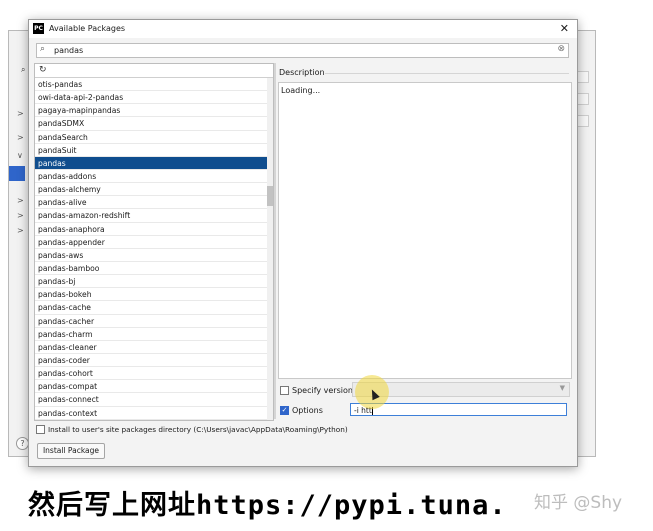  I want to click on install-user-site-checkbox, so click(40, 429).